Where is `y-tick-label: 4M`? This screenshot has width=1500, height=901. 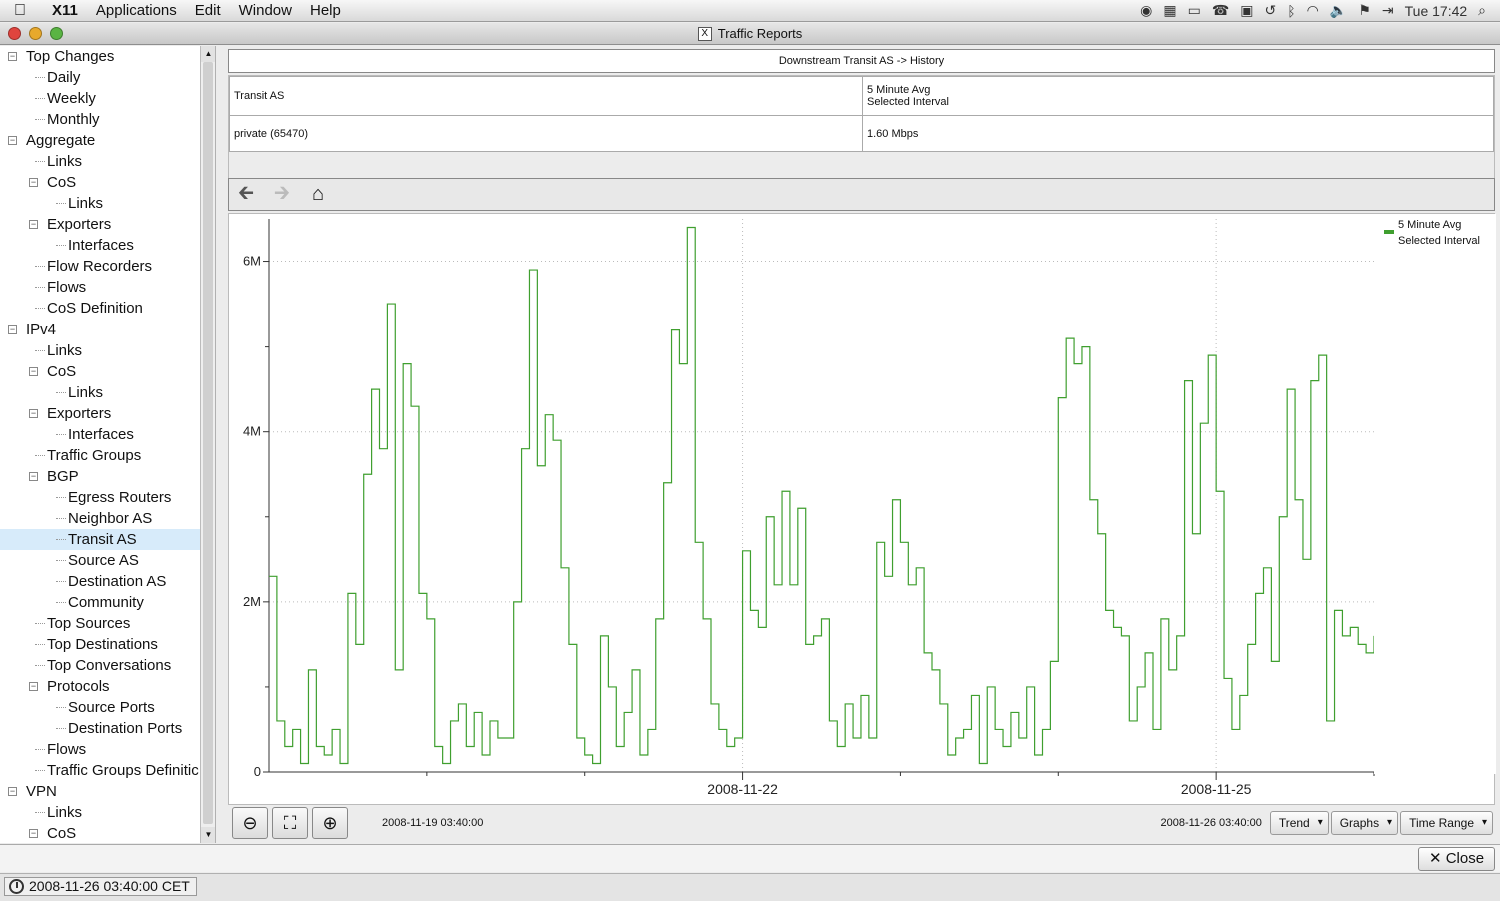
y-tick-label: 4M is located at coordinates (252, 431).